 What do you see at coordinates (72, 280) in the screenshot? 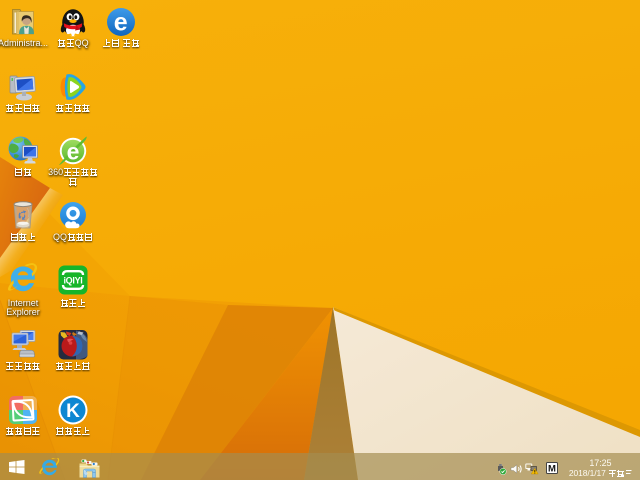
I see `svg-text: iQIYI` at bounding box center [72, 280].